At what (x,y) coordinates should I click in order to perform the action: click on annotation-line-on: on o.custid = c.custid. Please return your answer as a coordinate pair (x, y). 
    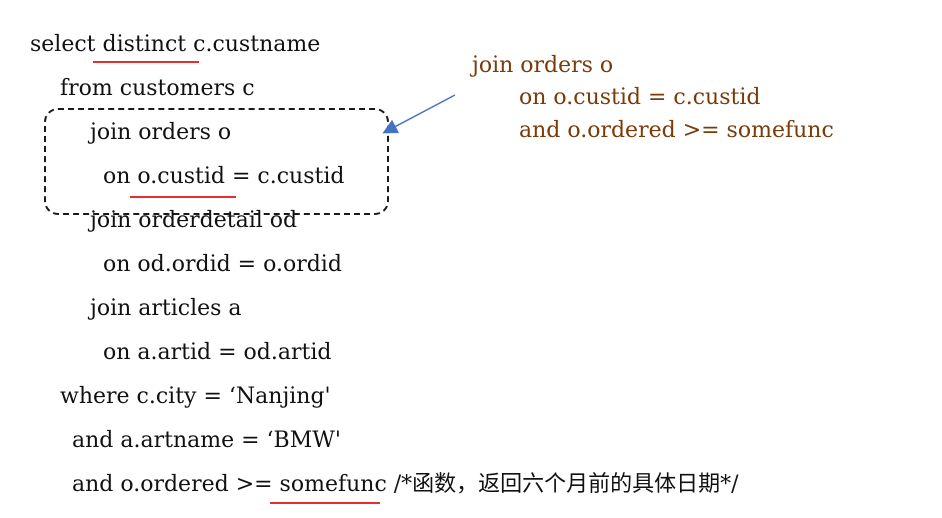
    Looking at the image, I should click on (640, 97).